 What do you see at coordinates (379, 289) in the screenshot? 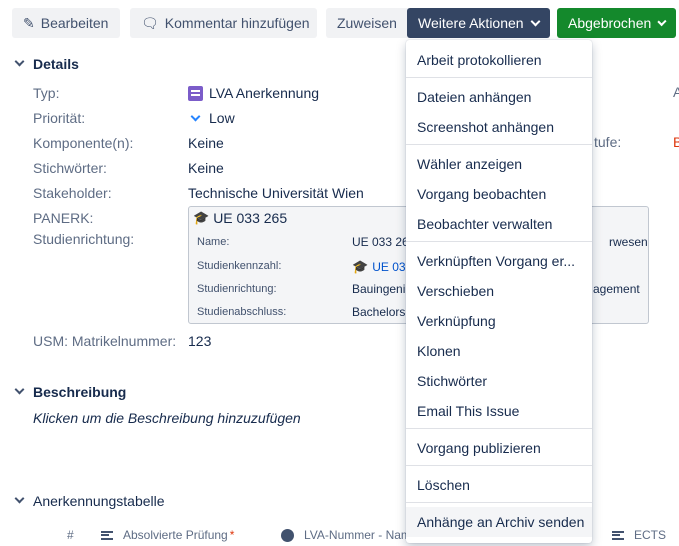
I see `card-direction-value: Bauingeni` at bounding box center [379, 289].